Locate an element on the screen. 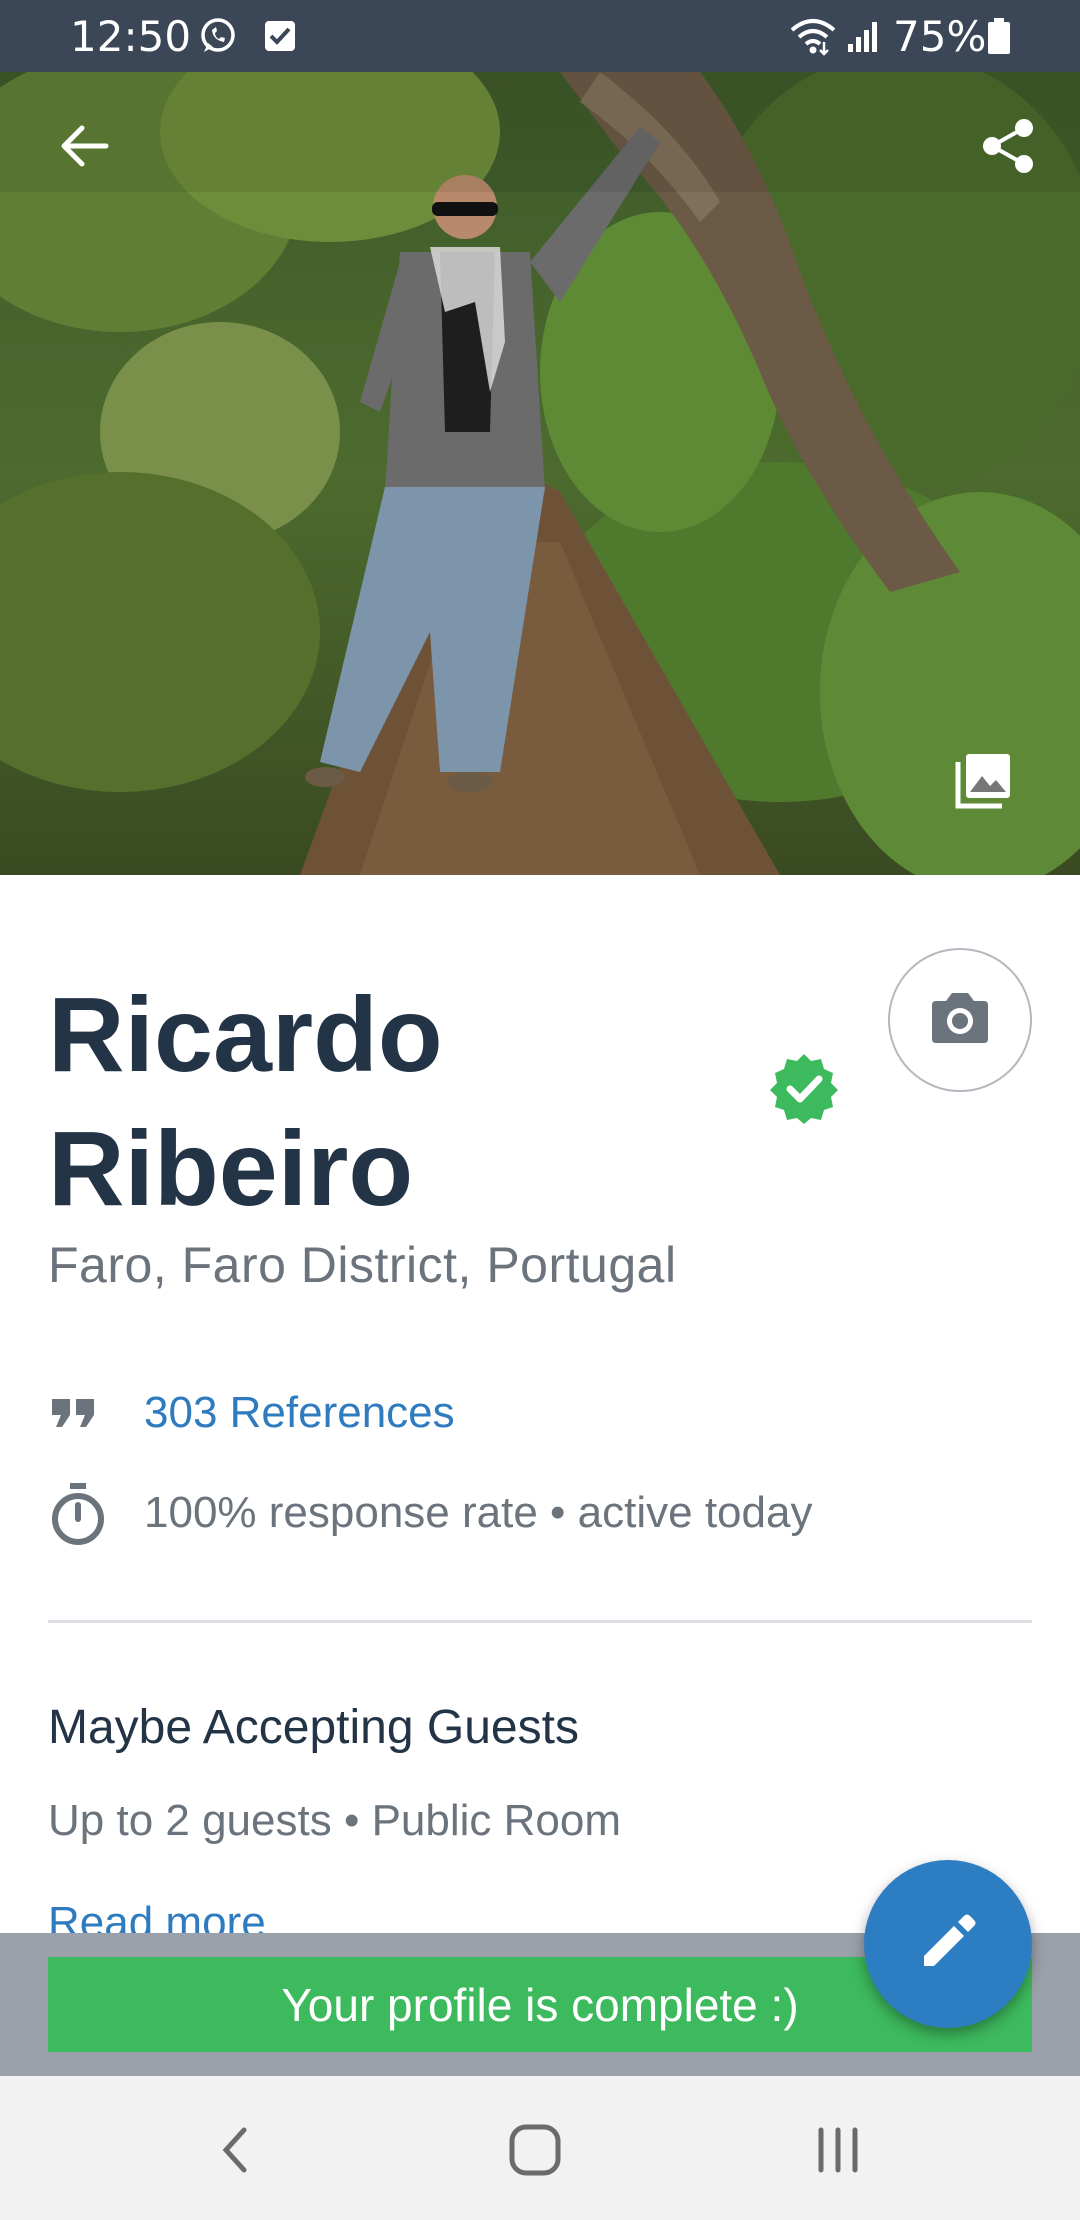 This screenshot has height=2220, width=1080. pencil-icon is located at coordinates (948, 1944).